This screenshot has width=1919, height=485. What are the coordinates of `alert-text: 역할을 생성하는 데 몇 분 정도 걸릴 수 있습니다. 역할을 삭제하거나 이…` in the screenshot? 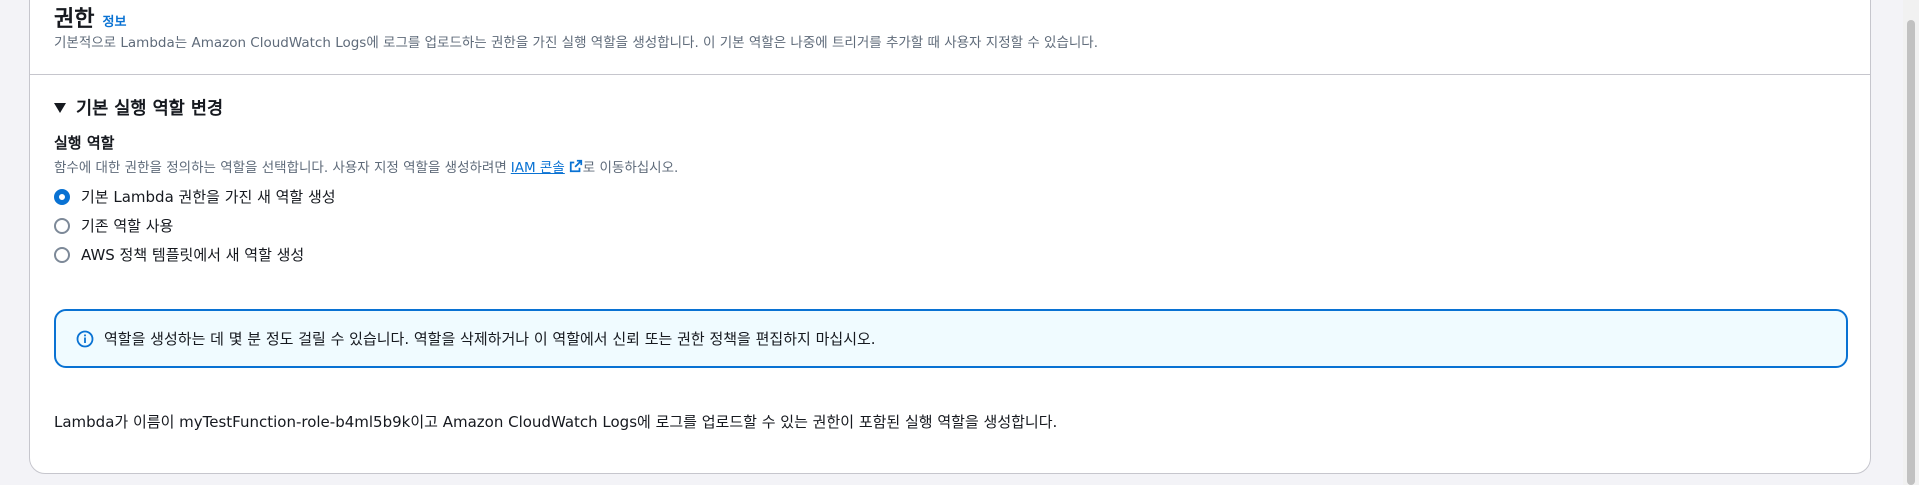 It's located at (490, 339).